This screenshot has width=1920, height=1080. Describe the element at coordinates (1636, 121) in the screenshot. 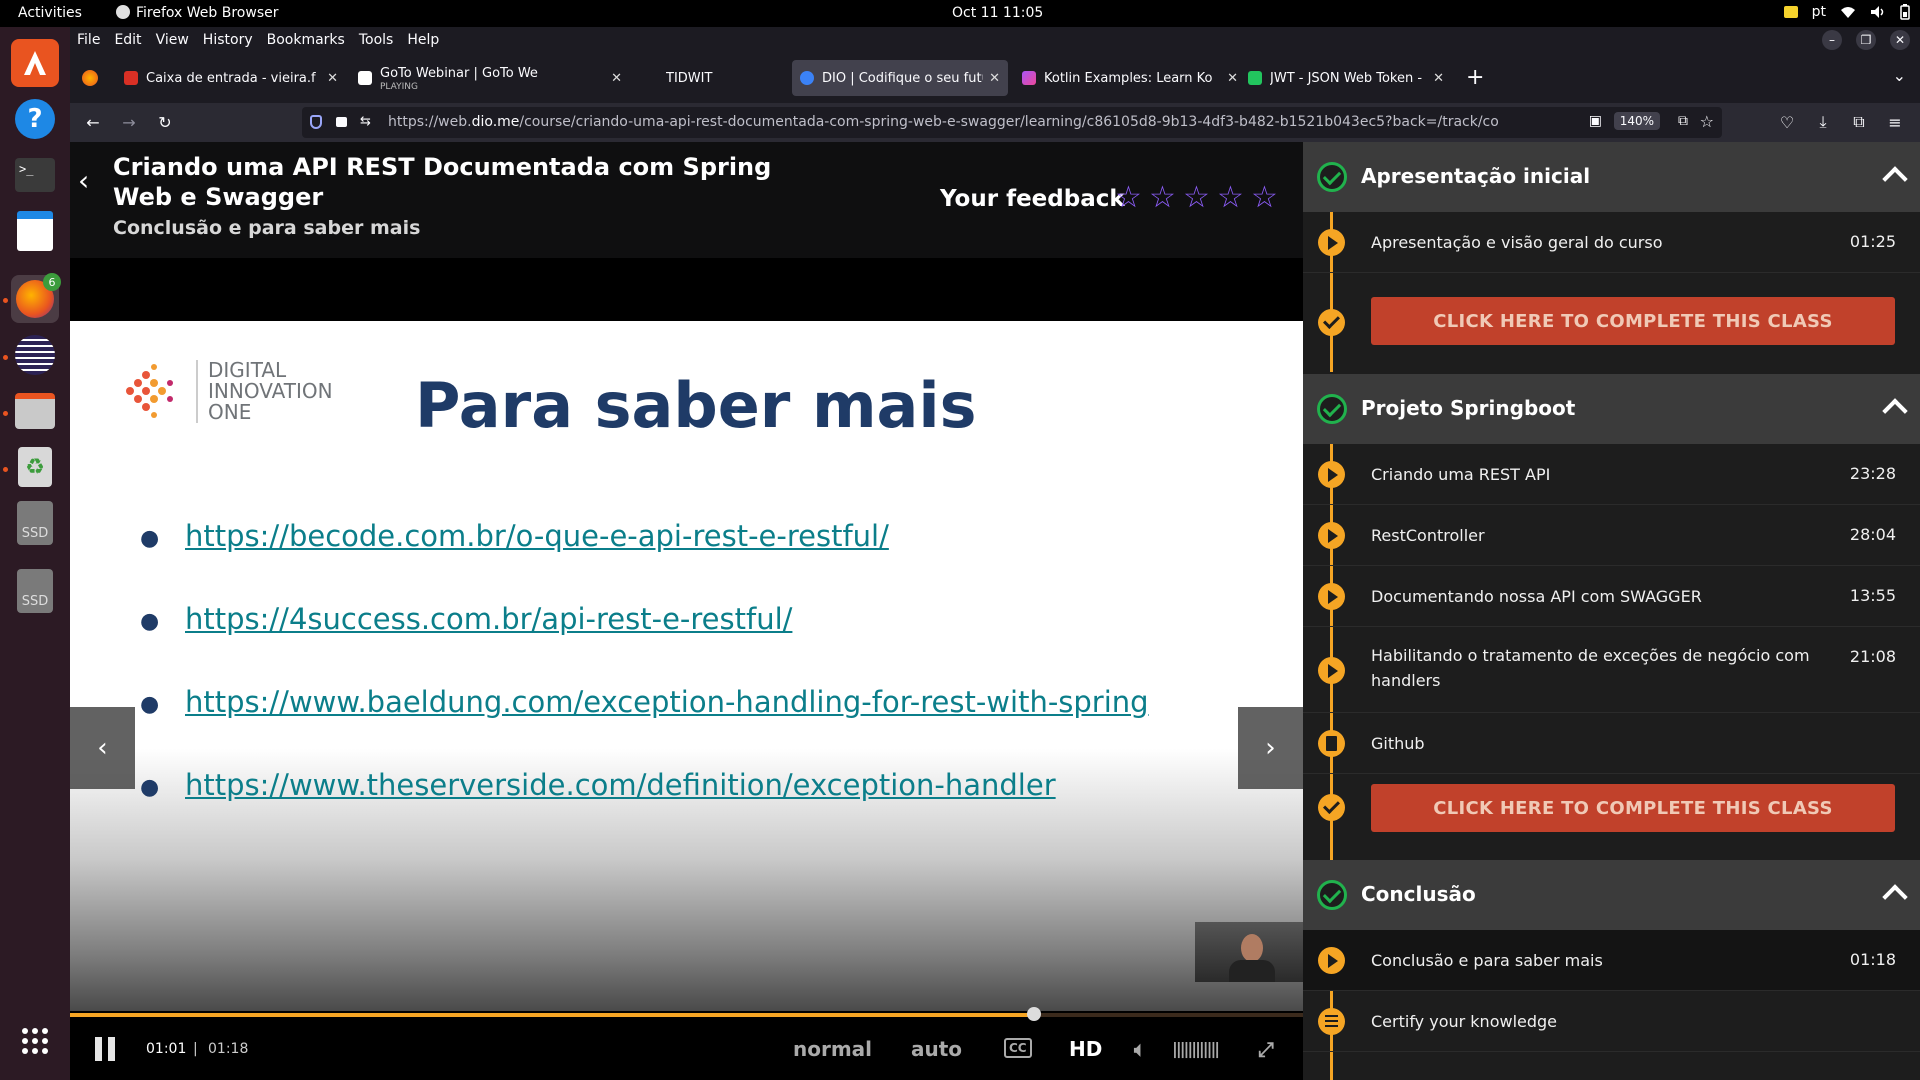

I see `zoom-level: 140%` at that location.